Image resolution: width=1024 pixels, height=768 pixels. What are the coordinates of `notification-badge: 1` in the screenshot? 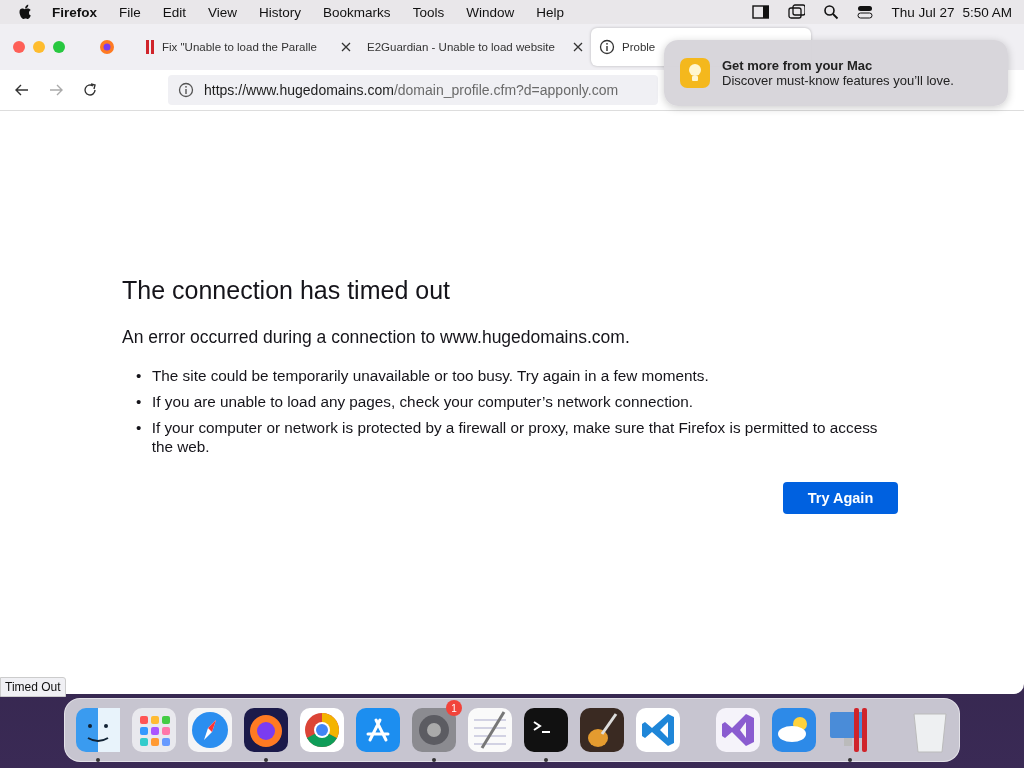 It's located at (454, 708).